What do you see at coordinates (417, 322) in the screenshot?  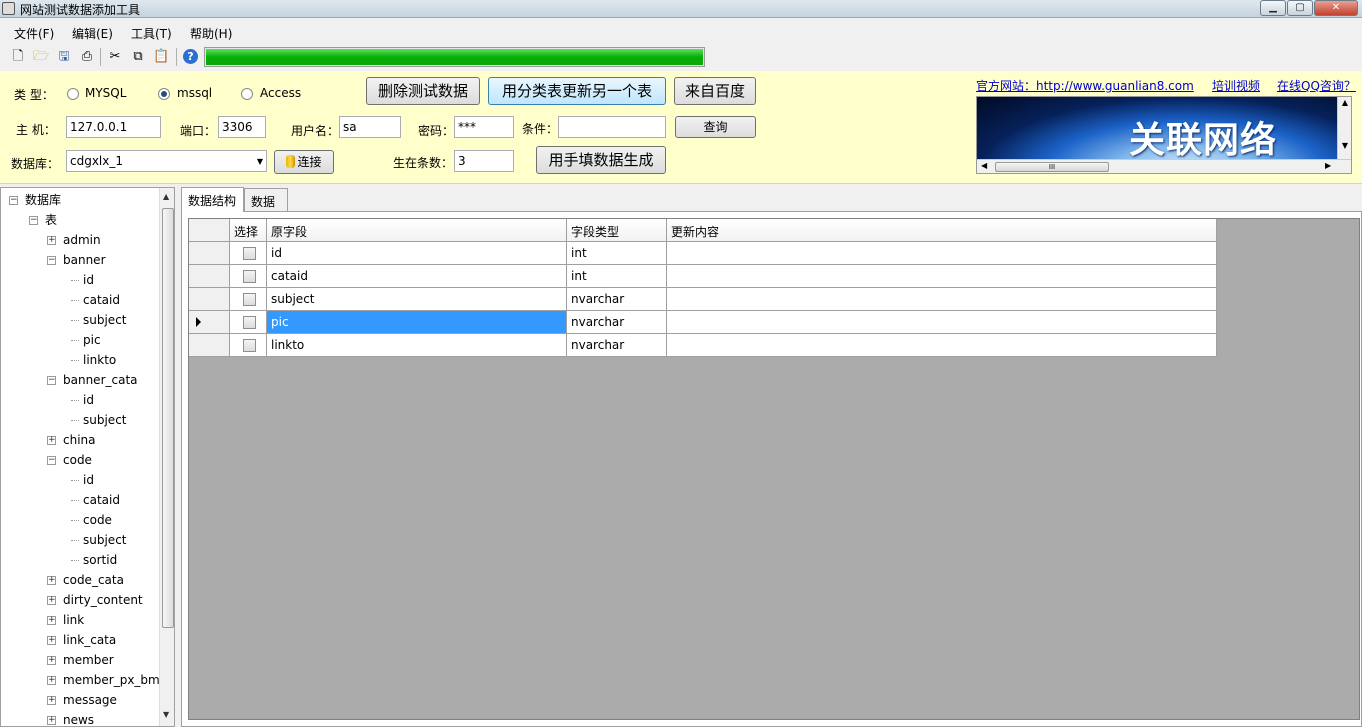 I see `field-cell: pic` at bounding box center [417, 322].